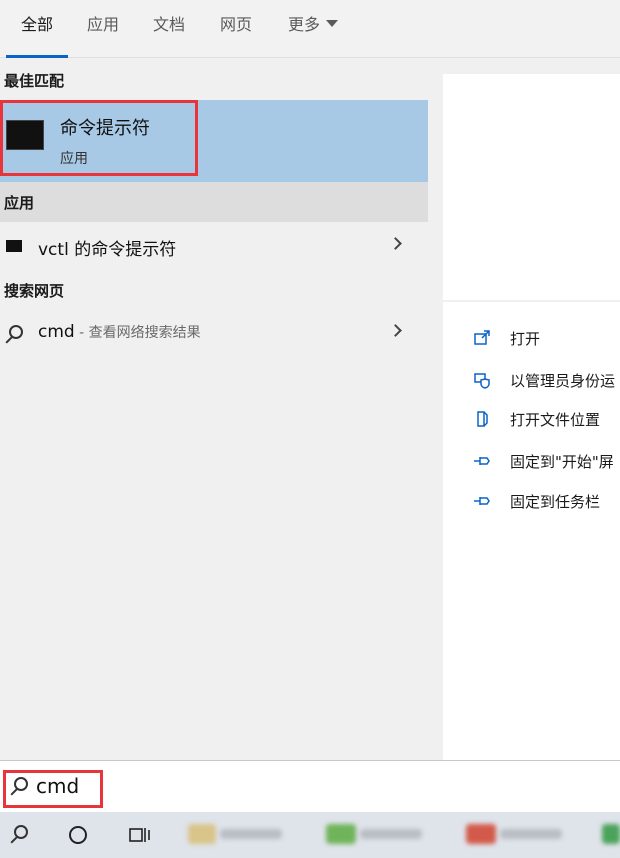 This screenshot has width=620, height=858. What do you see at coordinates (56, 332) in the screenshot?
I see `web-result-query: cmd` at bounding box center [56, 332].